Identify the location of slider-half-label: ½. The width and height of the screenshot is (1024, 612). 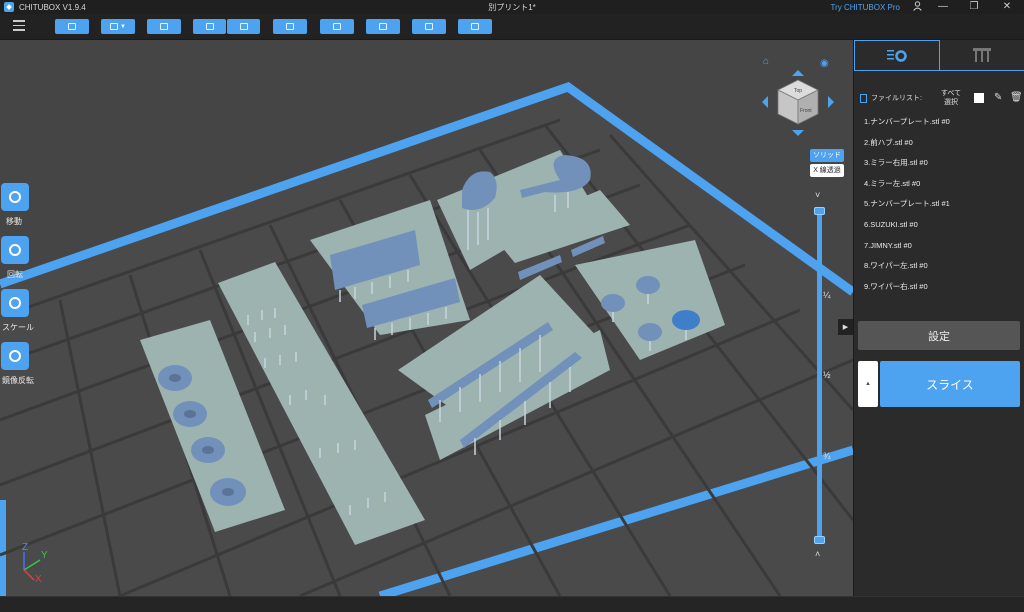
(827, 375).